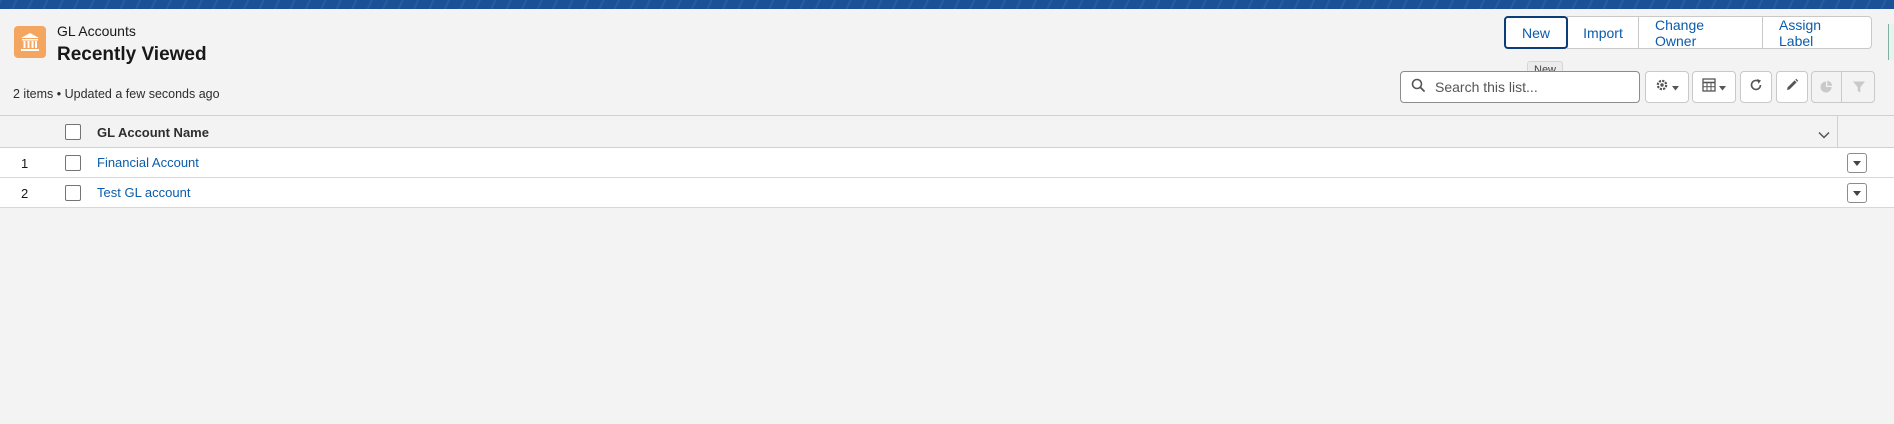 The image size is (1894, 424). I want to click on chart-icon, so click(1827, 87).